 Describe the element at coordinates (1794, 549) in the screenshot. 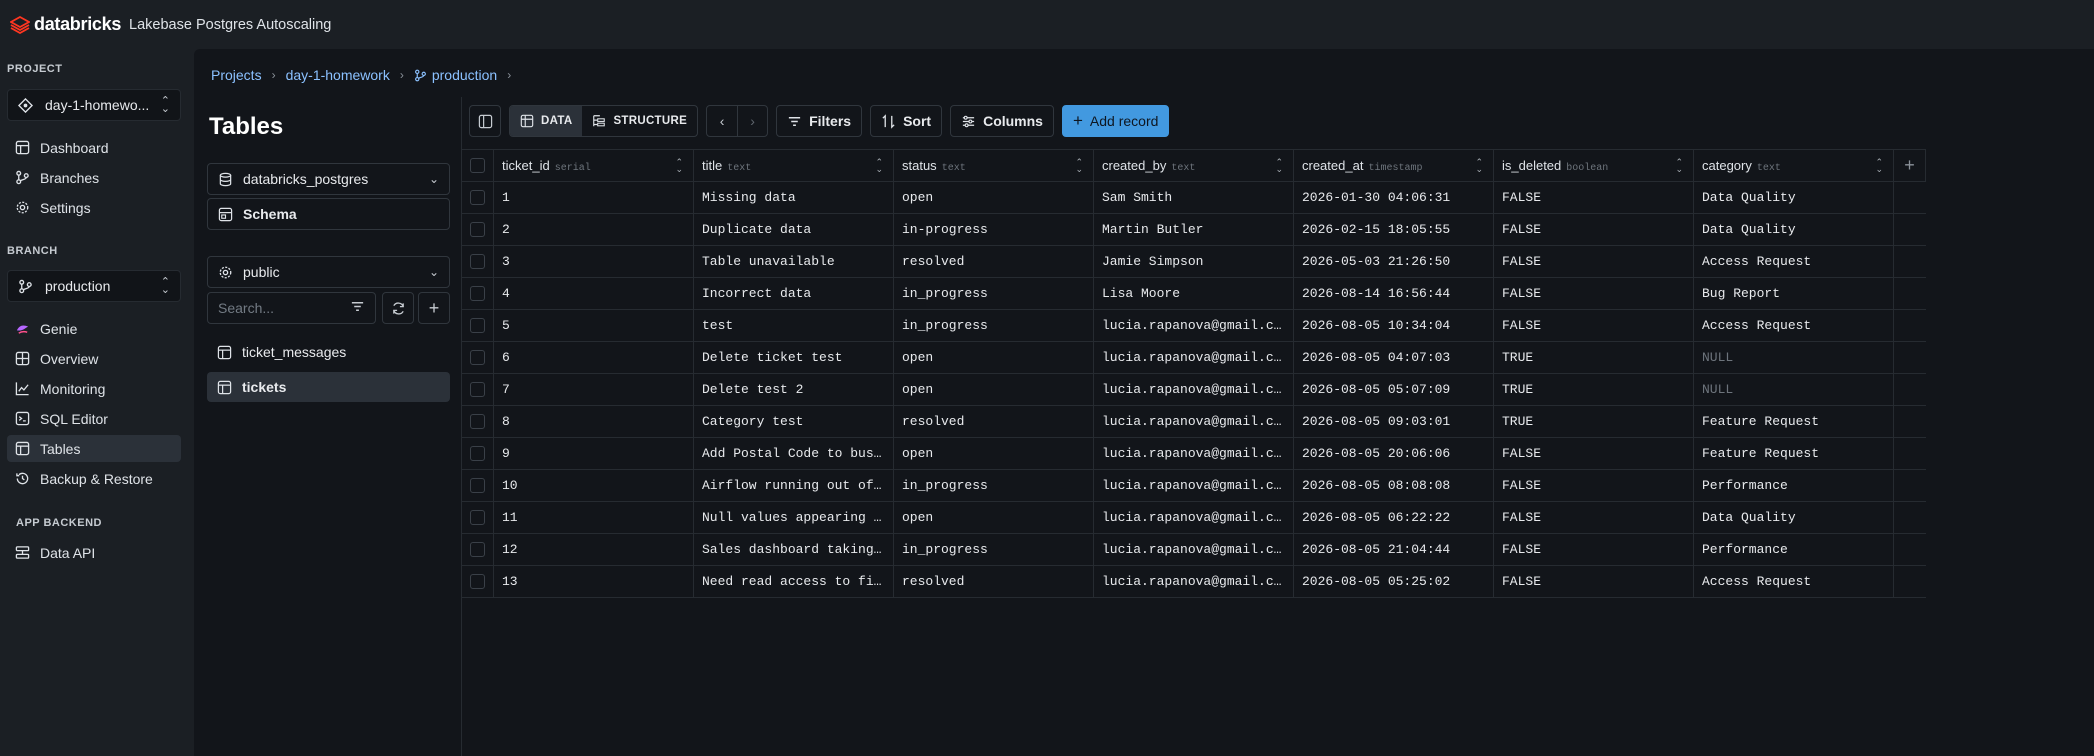

I see `cell-category: Performance` at that location.